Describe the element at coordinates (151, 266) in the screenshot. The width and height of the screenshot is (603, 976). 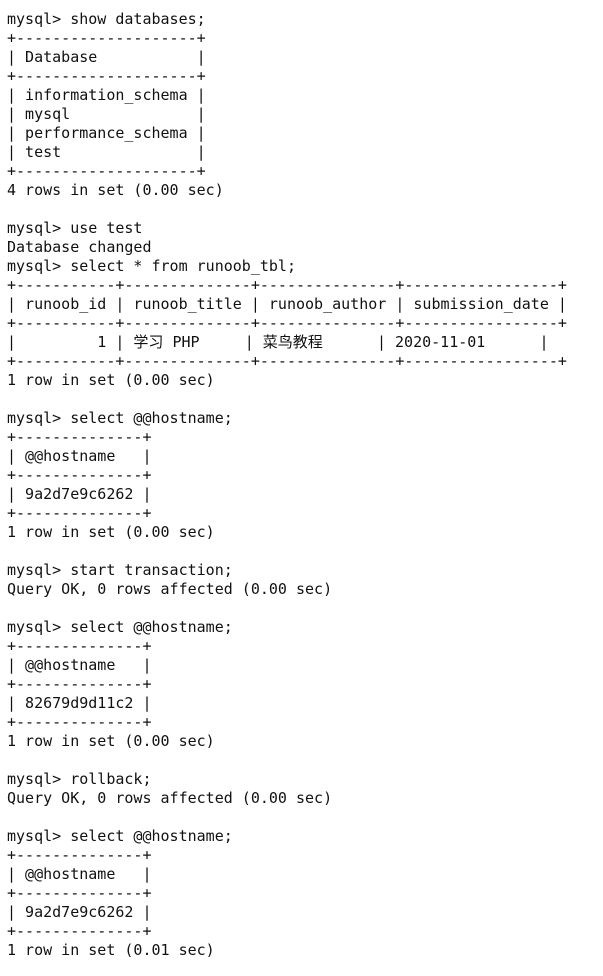
I see `terminal-line: mysql> select * from runoob_tbl;` at that location.